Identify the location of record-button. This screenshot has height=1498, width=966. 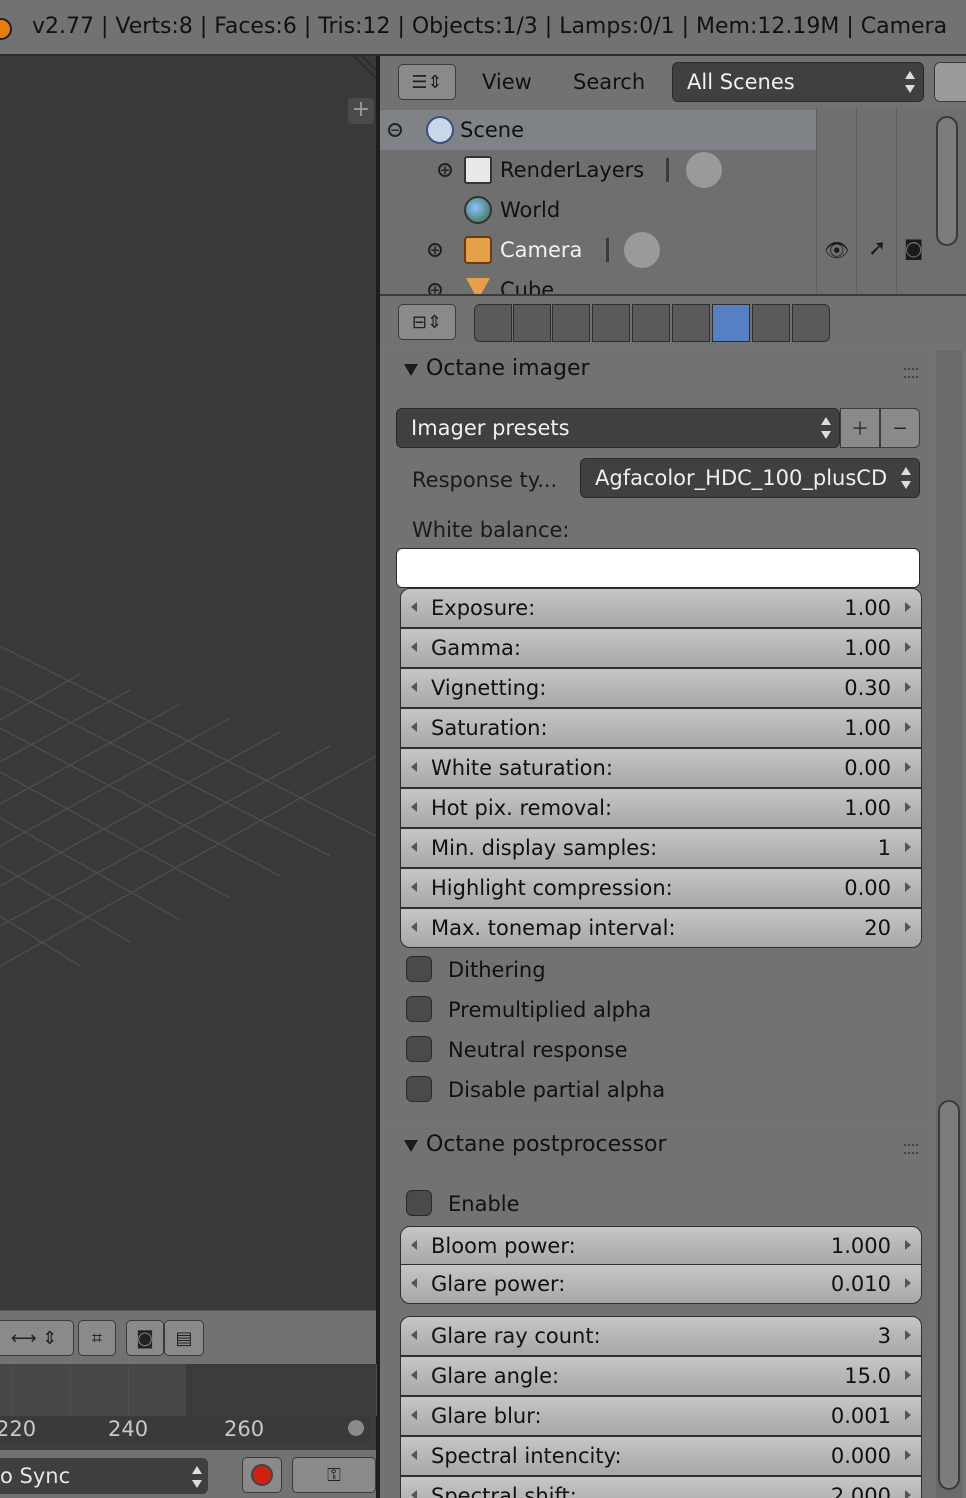
(262, 1475).